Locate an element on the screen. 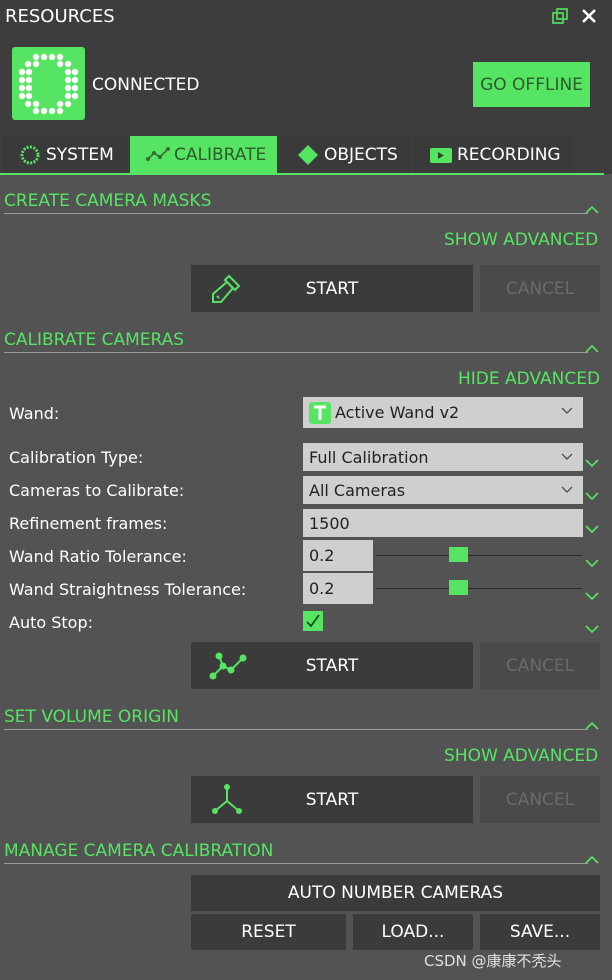 The height and width of the screenshot is (980, 612). close-icon is located at coordinates (589, 16).